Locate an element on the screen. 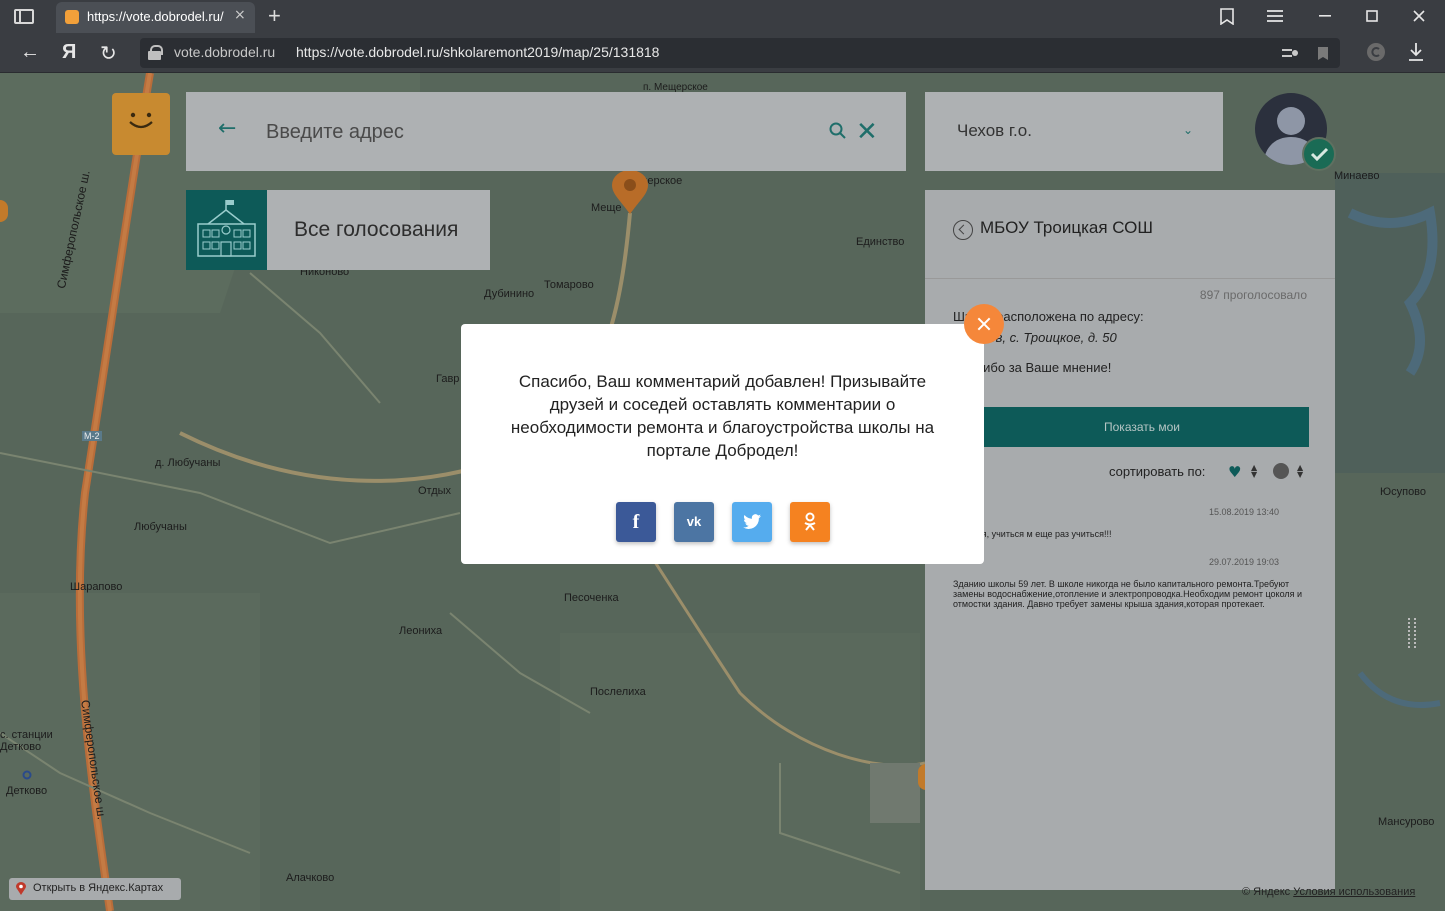 The height and width of the screenshot is (911, 1445). map-label: Послелиха is located at coordinates (618, 692).